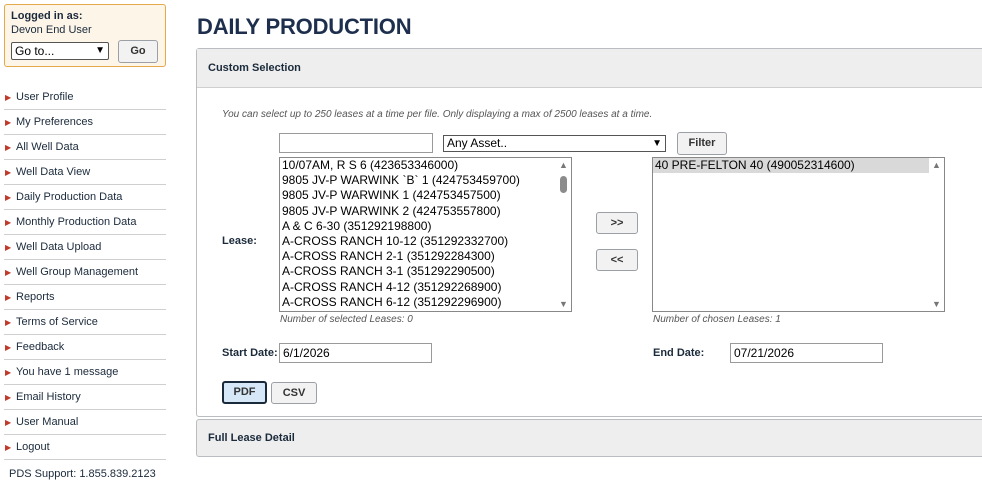 This screenshot has width=982, height=501. Describe the element at coordinates (69, 197) in the screenshot. I see `sidebar-item-label: Daily Production Data` at that location.